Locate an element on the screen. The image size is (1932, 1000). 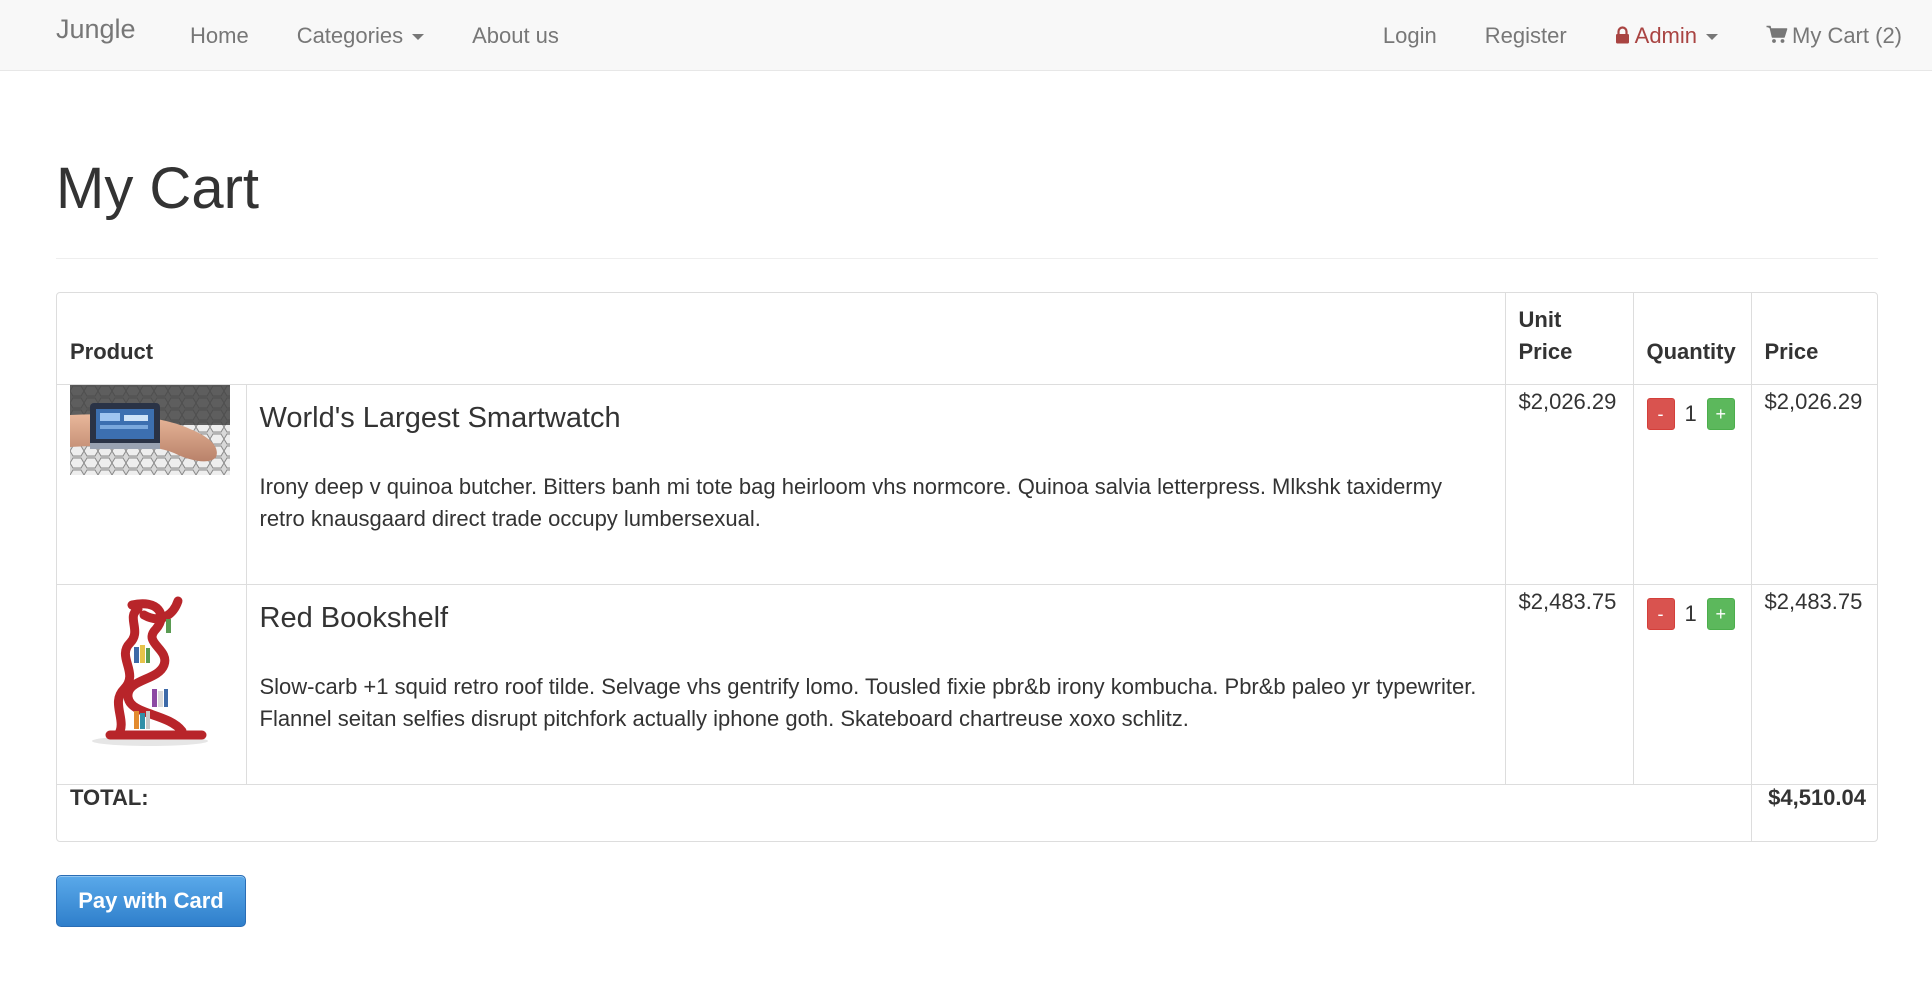
product-image-red-bookshelf is located at coordinates (150, 667).